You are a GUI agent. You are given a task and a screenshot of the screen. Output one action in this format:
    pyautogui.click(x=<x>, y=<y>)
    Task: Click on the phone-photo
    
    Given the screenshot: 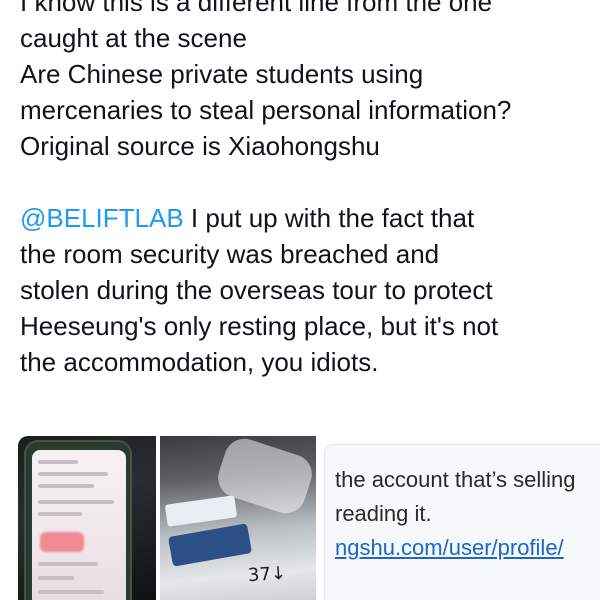 What is the action you would take?
    pyautogui.click(x=78, y=520)
    